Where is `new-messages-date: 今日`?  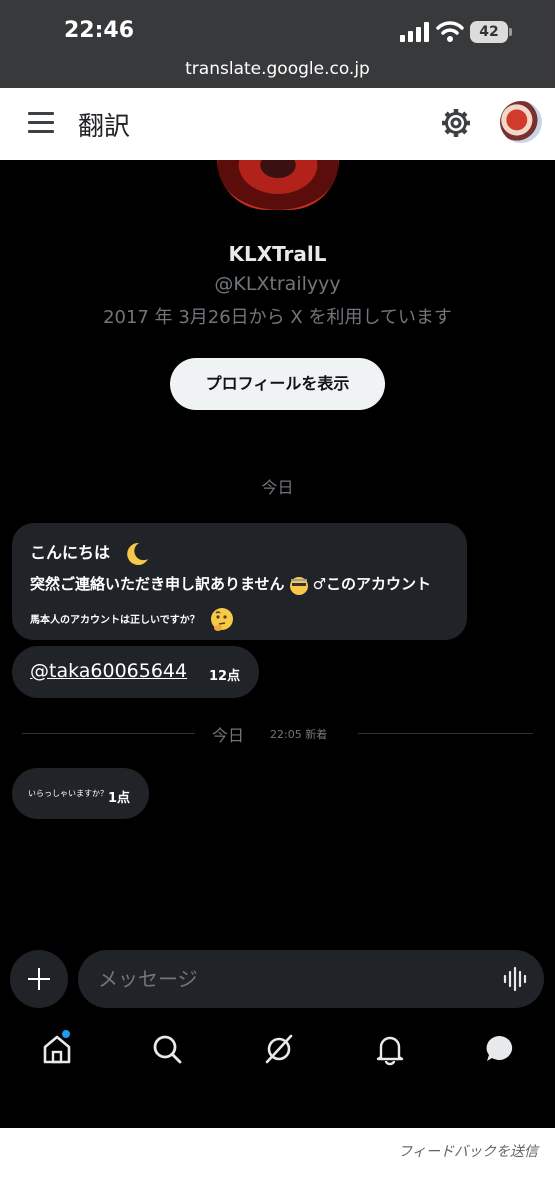
new-messages-date: 今日 is located at coordinates (228, 735).